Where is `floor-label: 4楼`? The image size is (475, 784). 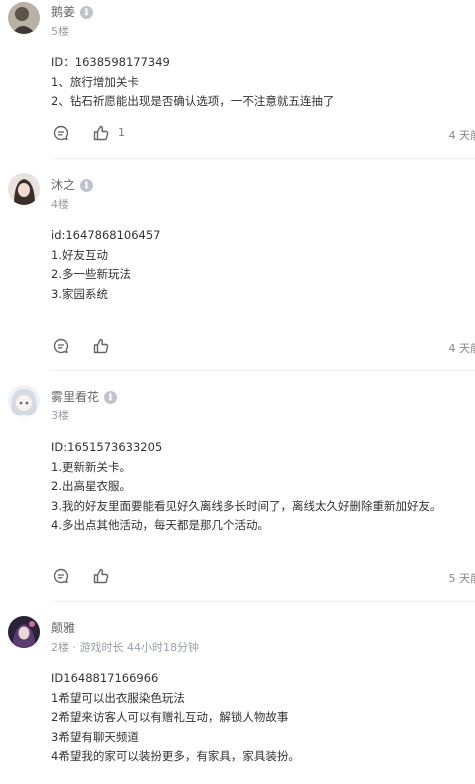 floor-label: 4楼 is located at coordinates (60, 204).